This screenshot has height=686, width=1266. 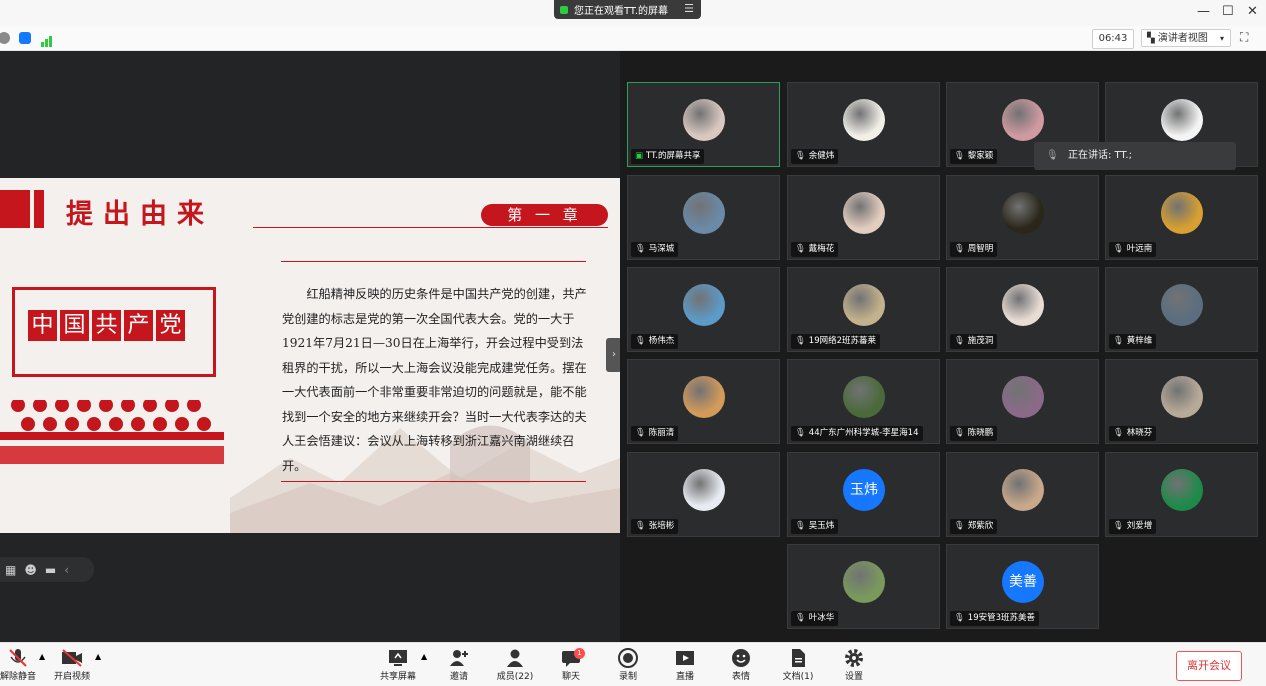 I want to click on participant-tile: 🎙 黄梓维, so click(x=1181, y=309).